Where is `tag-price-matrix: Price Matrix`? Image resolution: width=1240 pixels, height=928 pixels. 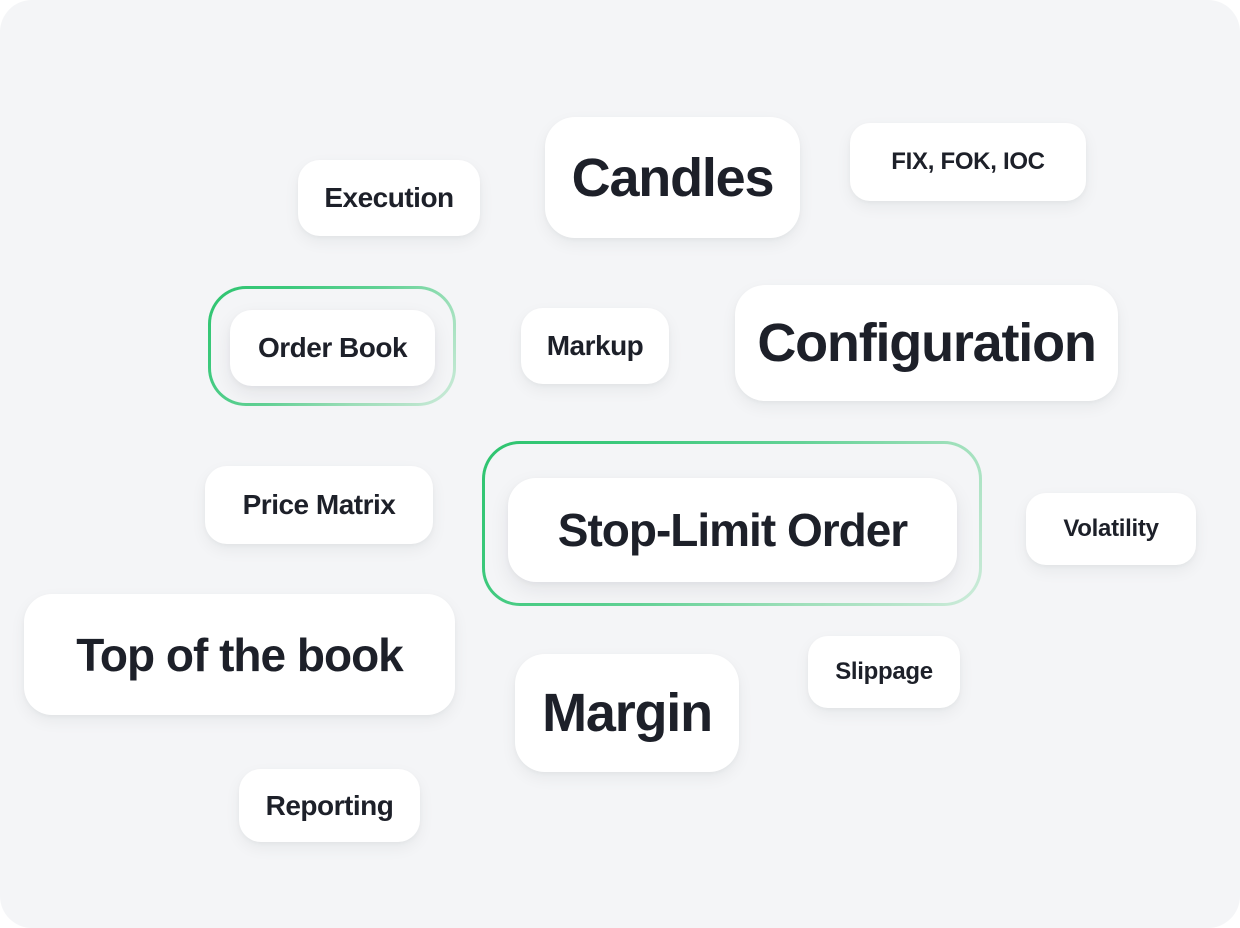 tag-price-matrix: Price Matrix is located at coordinates (319, 505).